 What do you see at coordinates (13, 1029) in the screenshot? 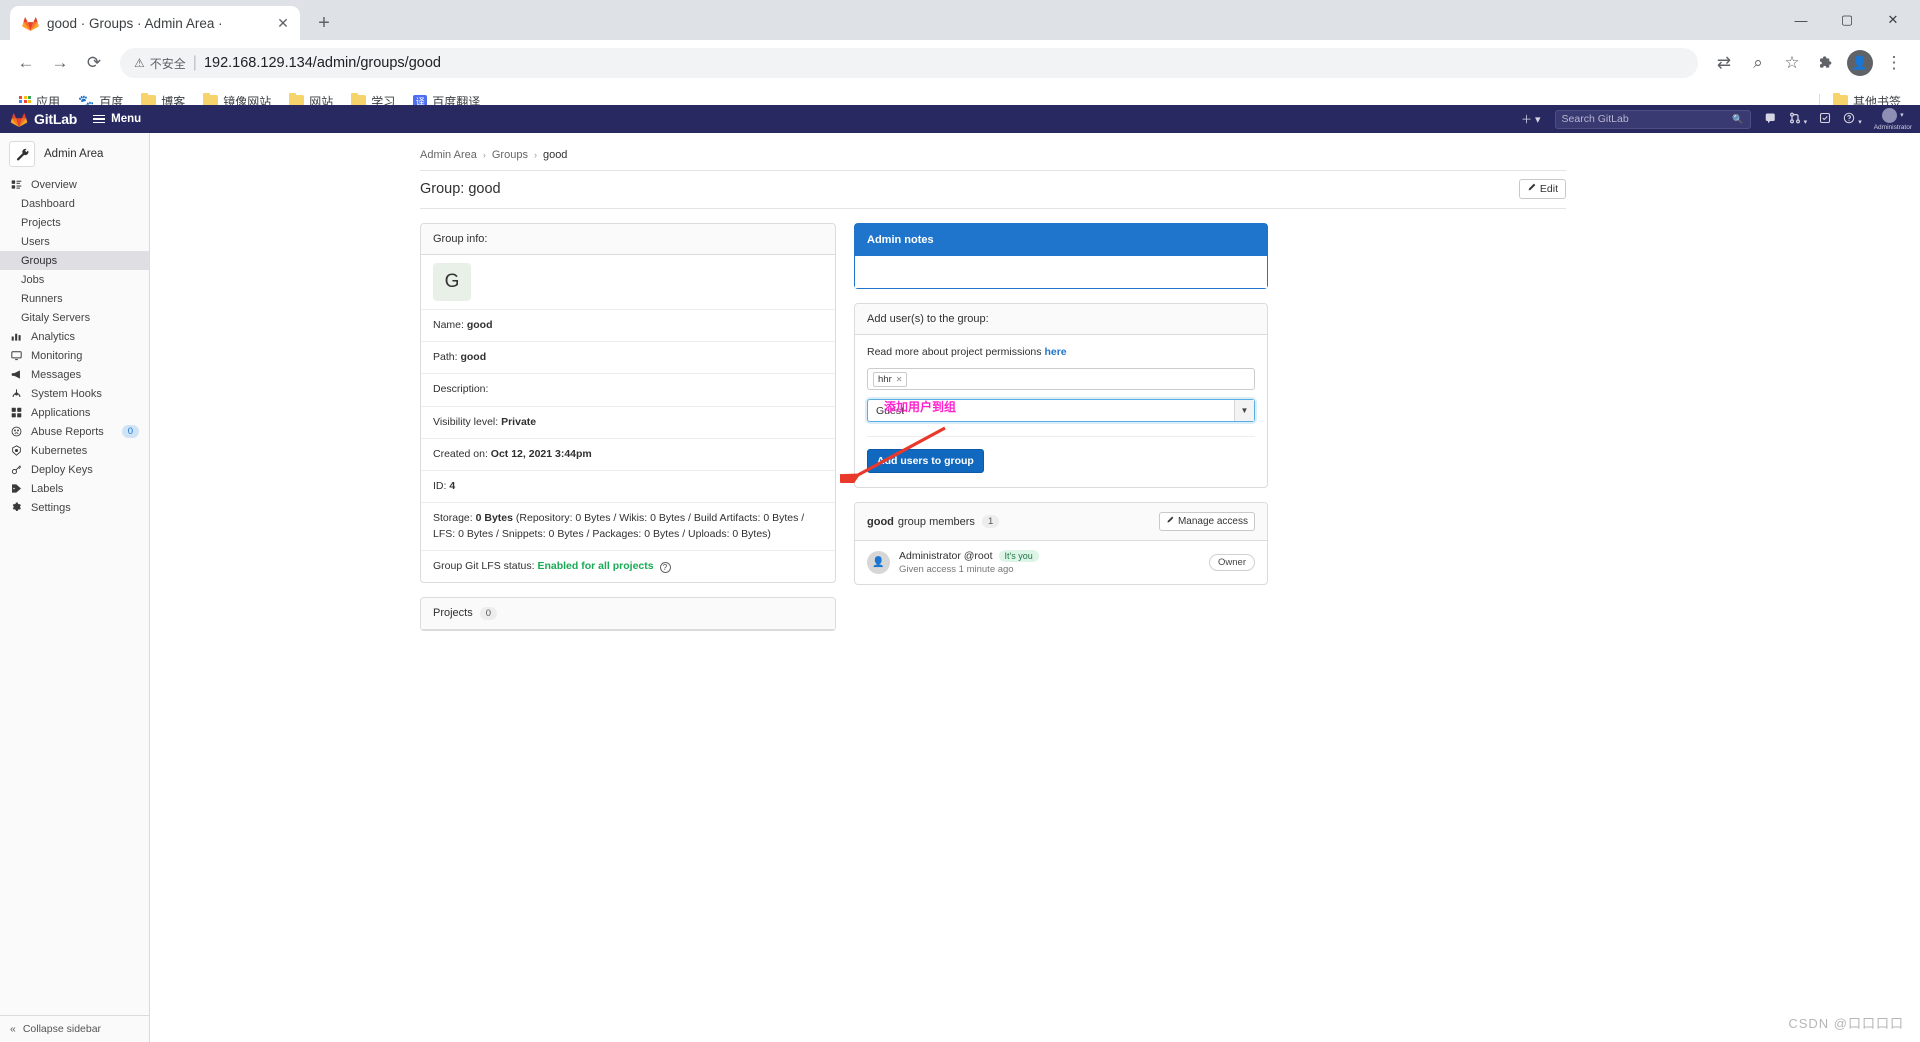
I see `collapse-icon: «` at bounding box center [13, 1029].